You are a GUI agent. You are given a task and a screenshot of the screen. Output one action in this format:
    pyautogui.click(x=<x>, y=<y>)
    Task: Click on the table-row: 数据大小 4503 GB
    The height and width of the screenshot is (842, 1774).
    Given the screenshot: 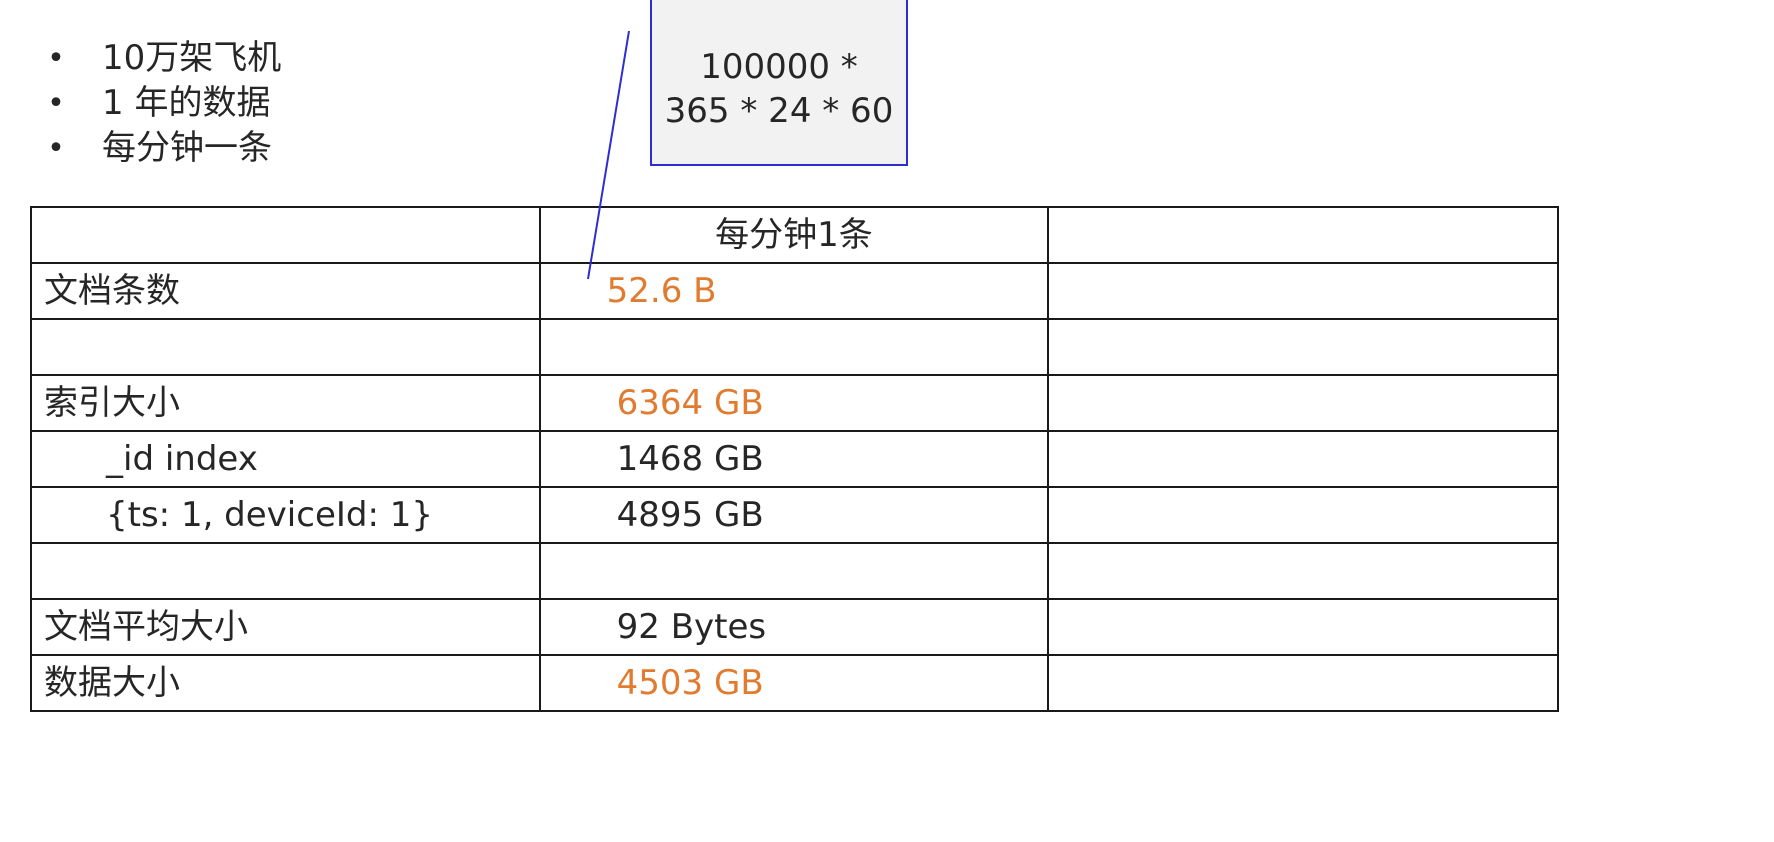 What is the action you would take?
    pyautogui.click(x=794, y=683)
    